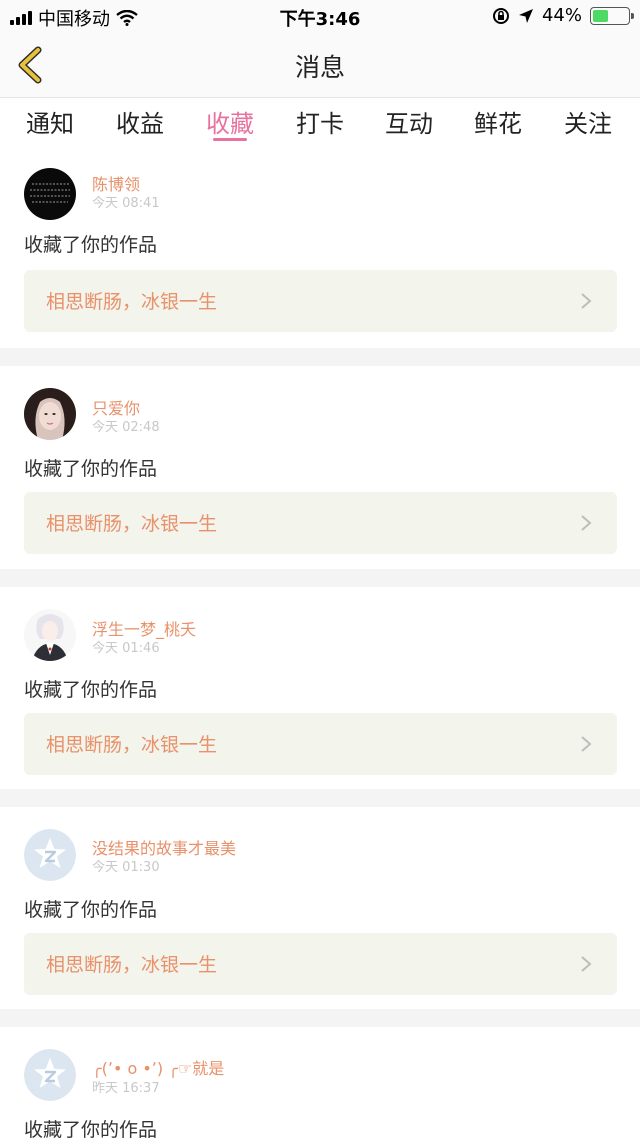  I want to click on tab-earnings: 收益, so click(140, 121).